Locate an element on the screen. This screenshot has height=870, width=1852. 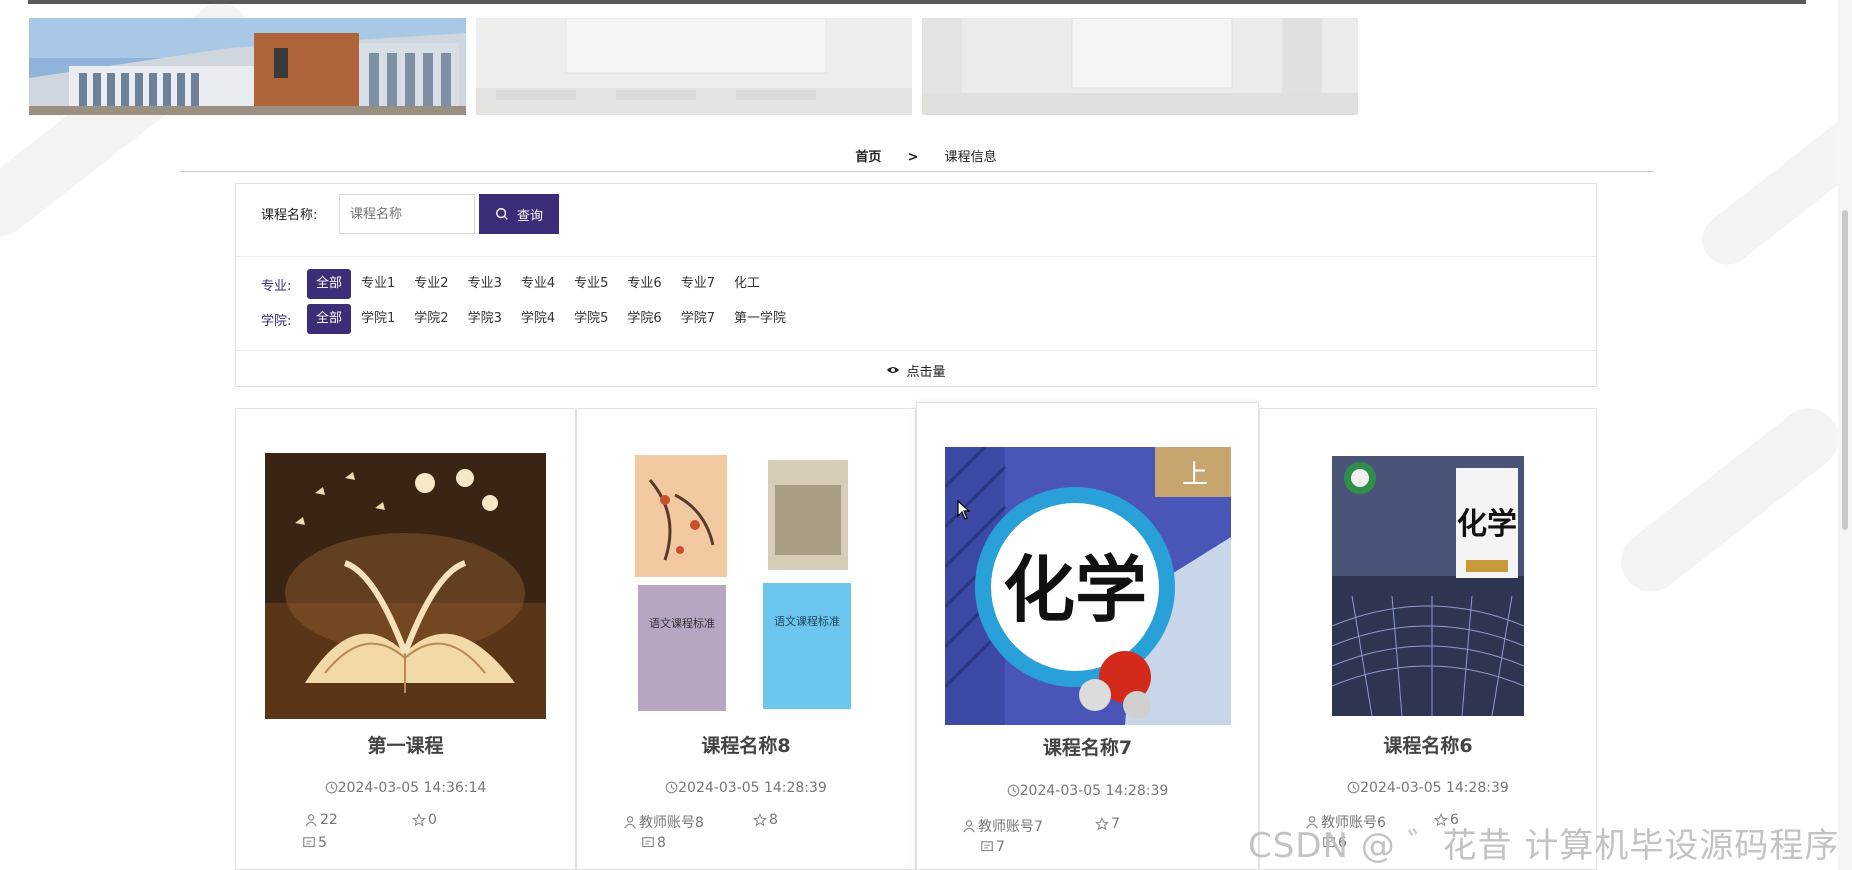
major-filter-label: 专业: is located at coordinates (276, 286).